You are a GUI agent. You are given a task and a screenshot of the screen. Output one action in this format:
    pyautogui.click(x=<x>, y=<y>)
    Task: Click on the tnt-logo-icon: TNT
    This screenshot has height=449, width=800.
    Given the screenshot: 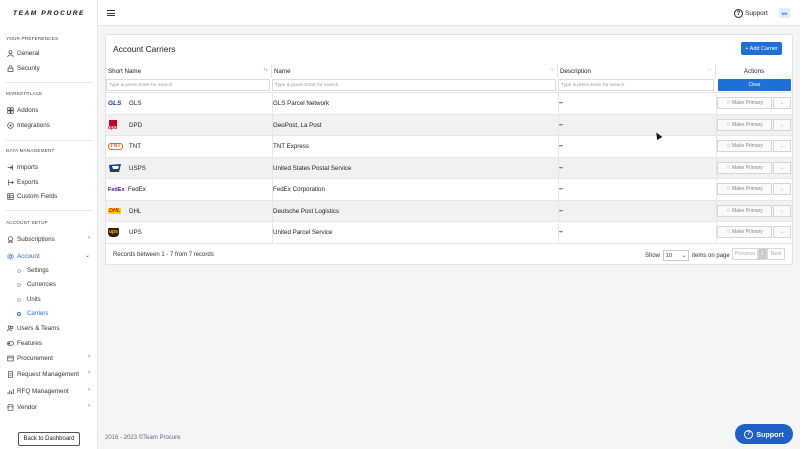 What is the action you would take?
    pyautogui.click(x=115, y=146)
    